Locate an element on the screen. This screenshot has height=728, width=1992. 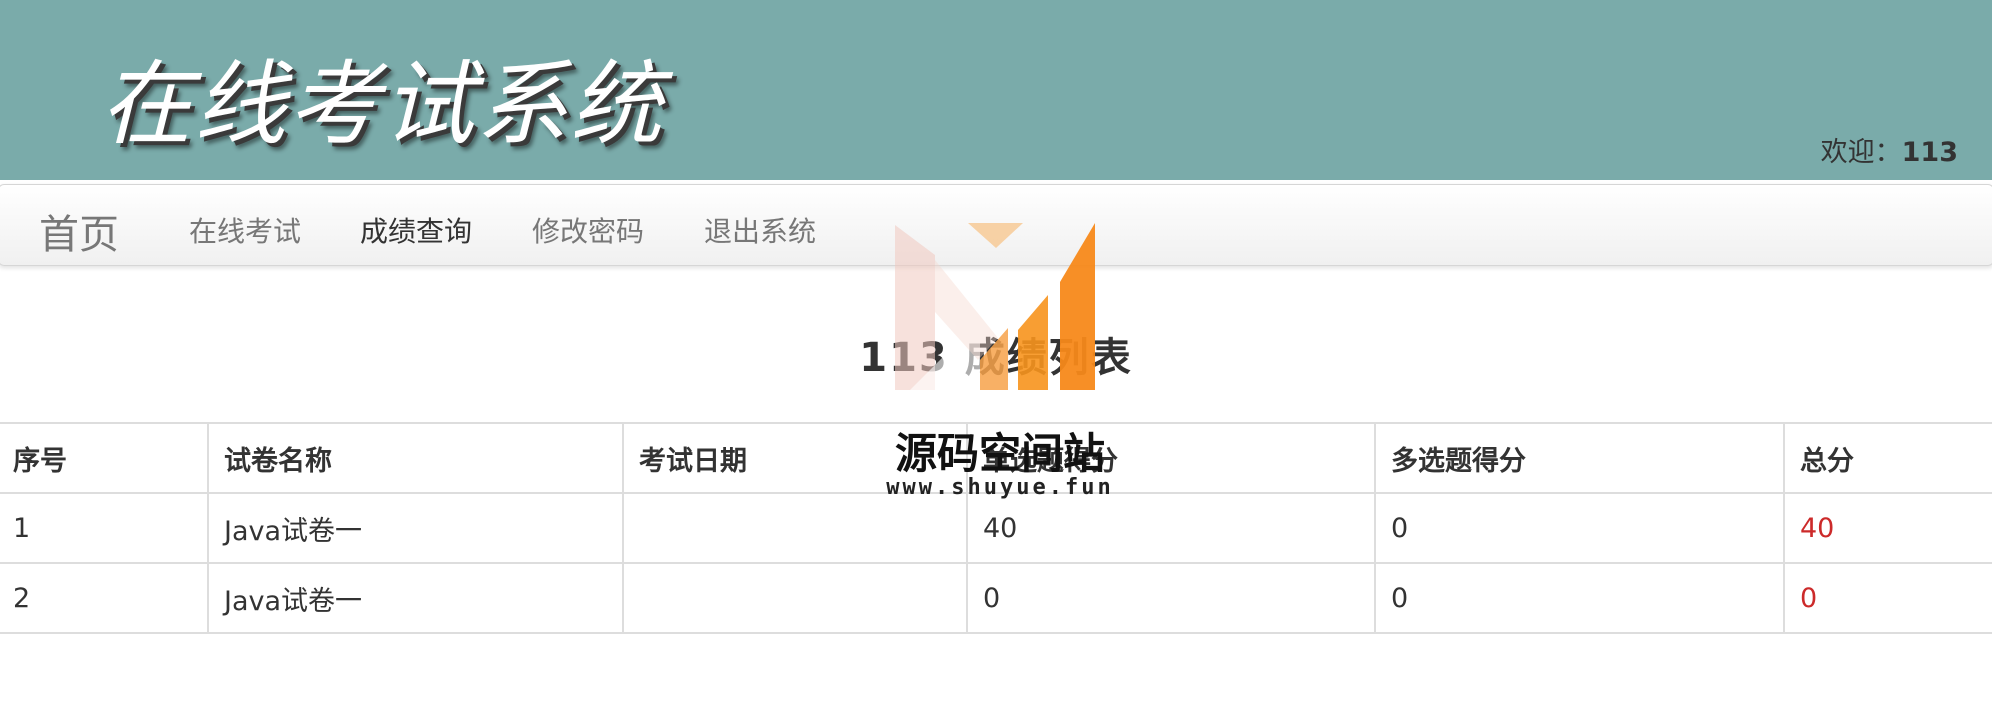
top-navbar: 首页 在线考试 成绩查询 修改密码 退出系统 is located at coordinates (996, 225).